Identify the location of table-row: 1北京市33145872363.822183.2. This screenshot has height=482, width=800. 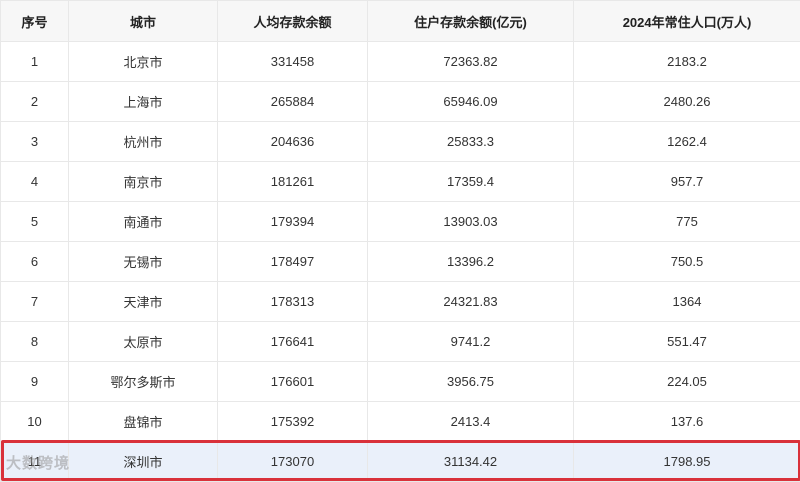
(400, 62).